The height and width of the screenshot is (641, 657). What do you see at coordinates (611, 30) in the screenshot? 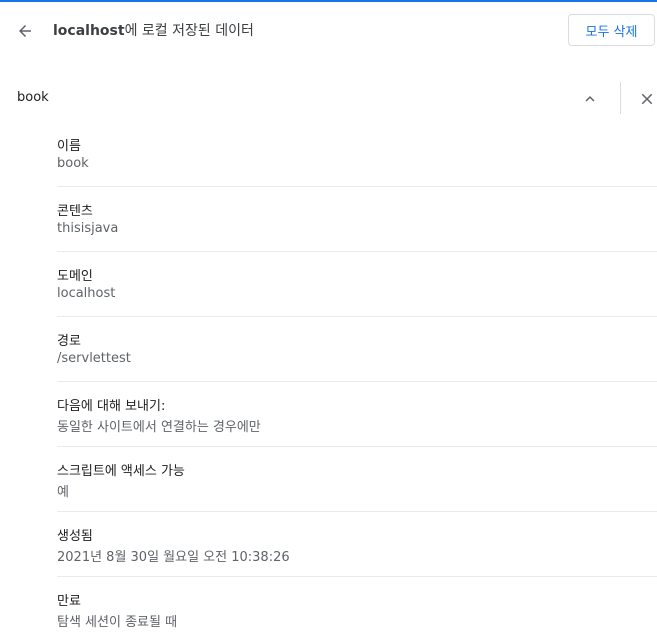
I see `remove-all-button: 모두 삭제` at bounding box center [611, 30].